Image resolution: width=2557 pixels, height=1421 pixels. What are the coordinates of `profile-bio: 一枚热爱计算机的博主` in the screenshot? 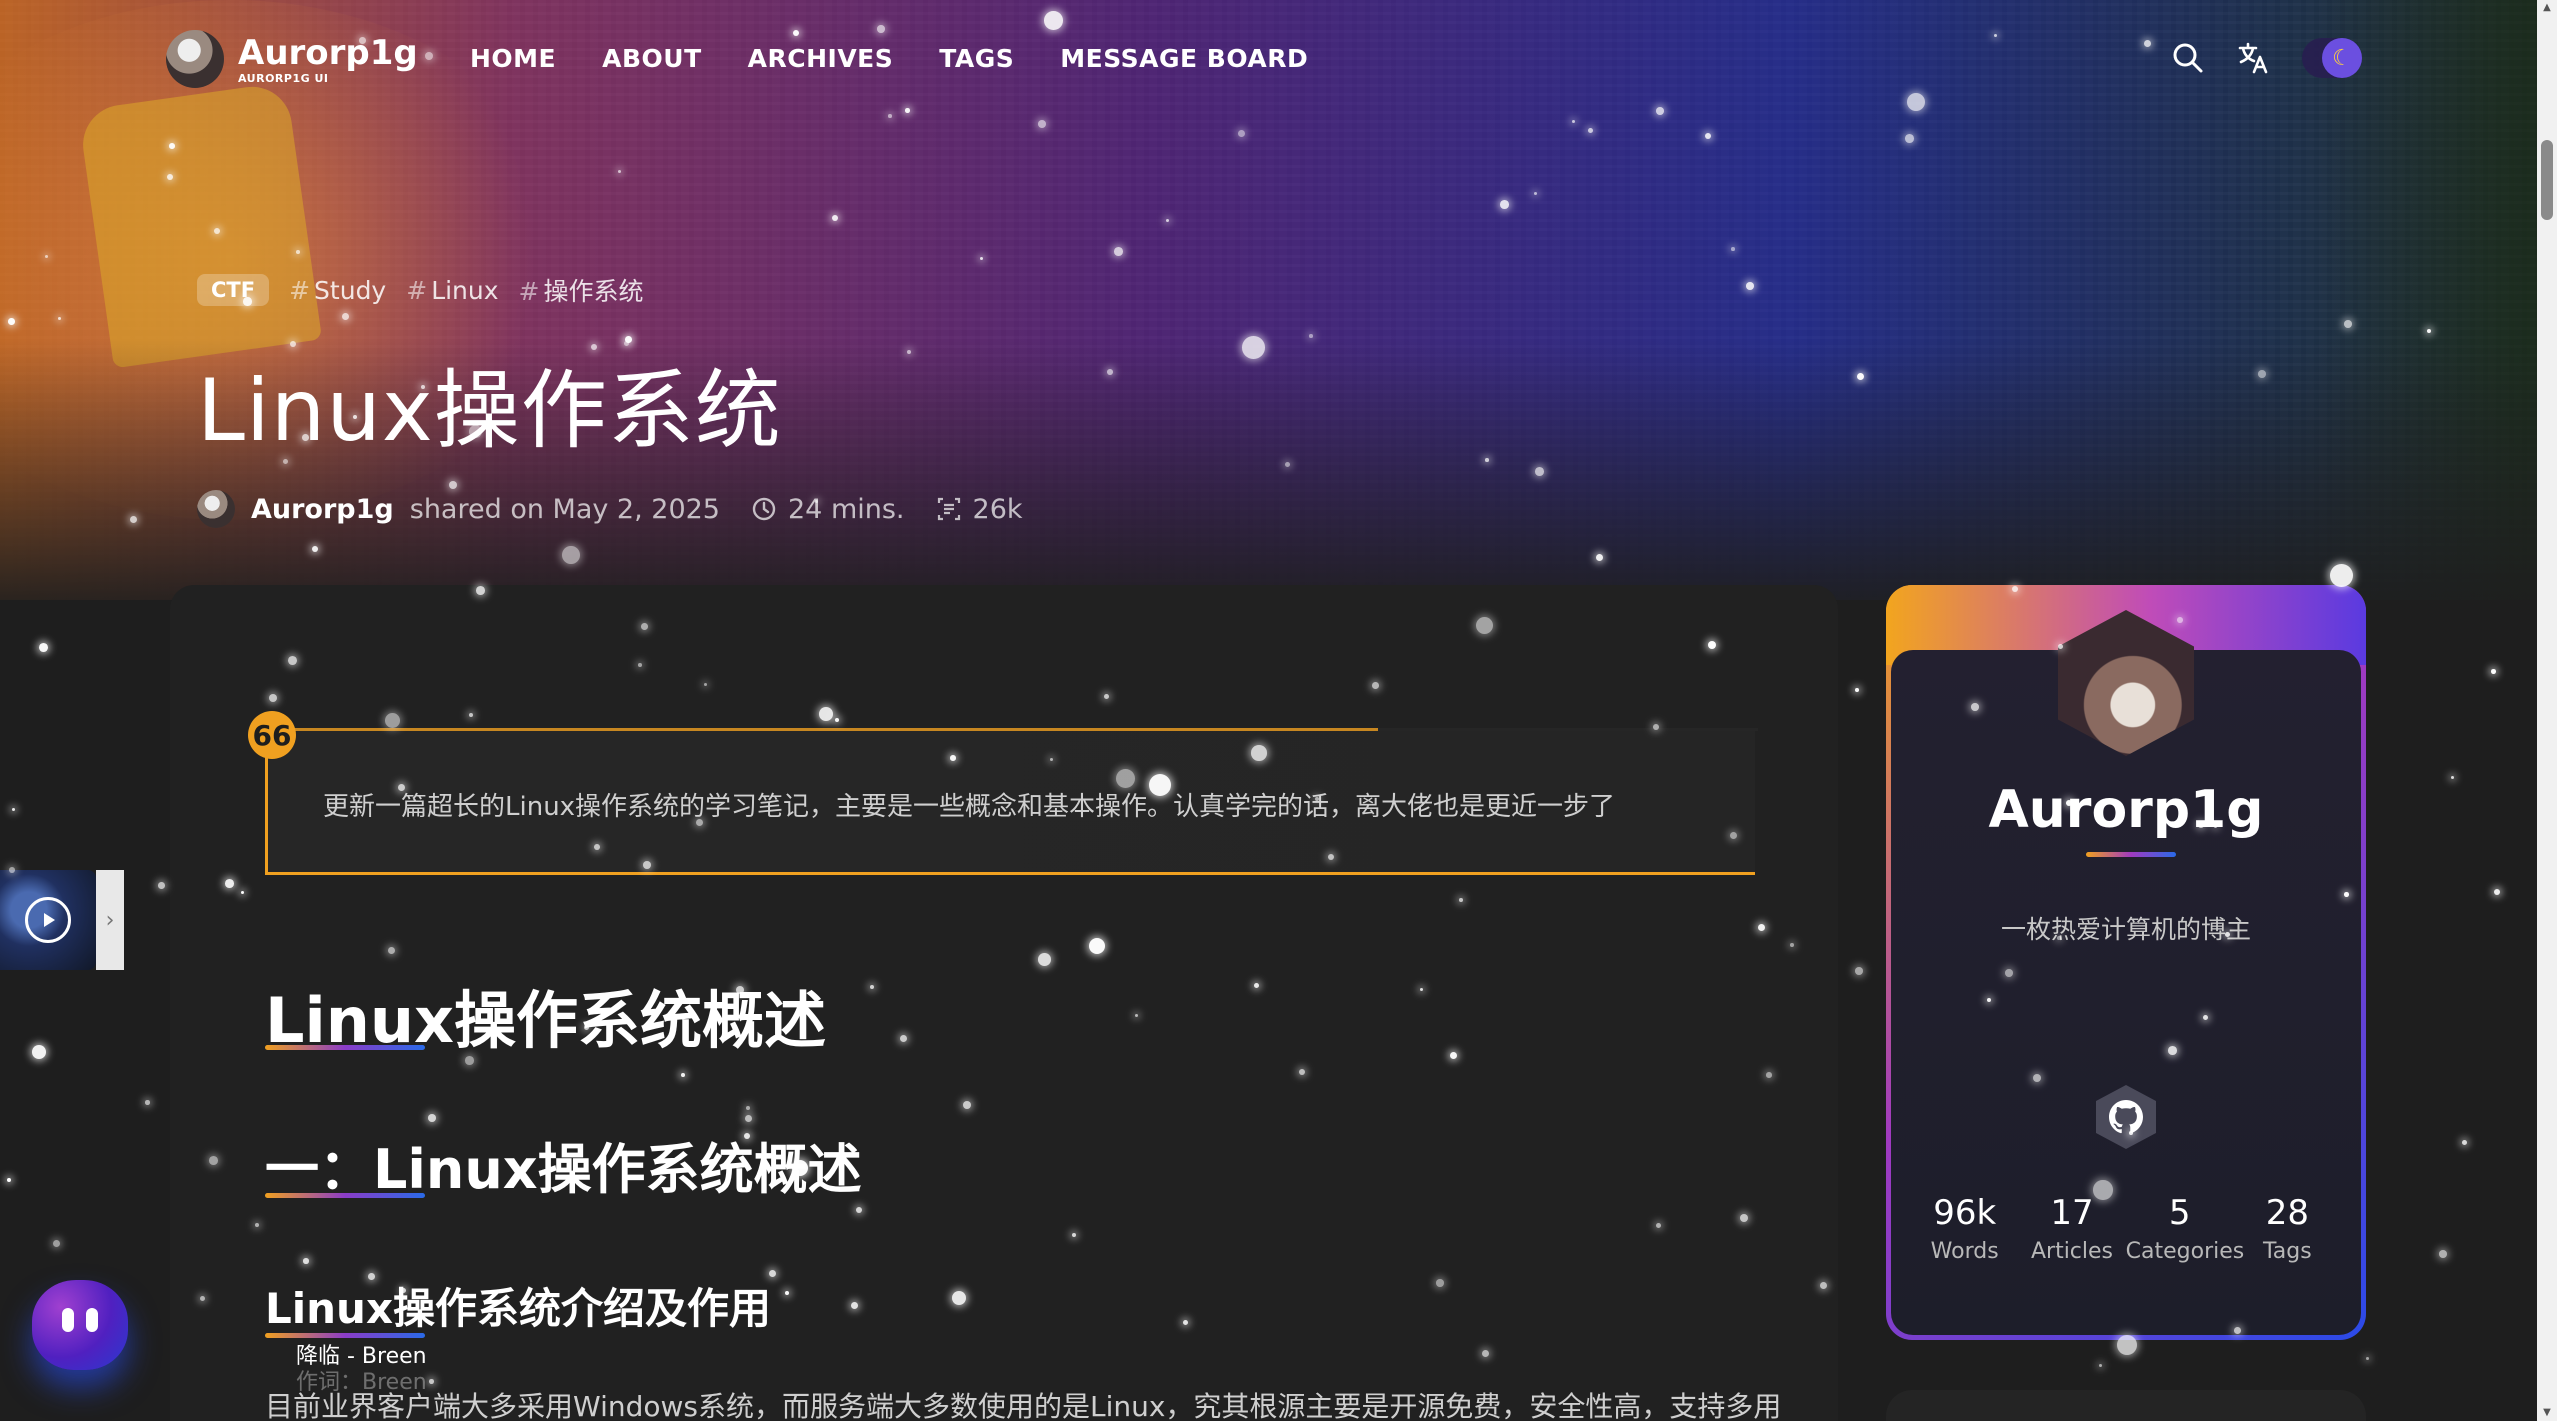 It's located at (2125, 929).